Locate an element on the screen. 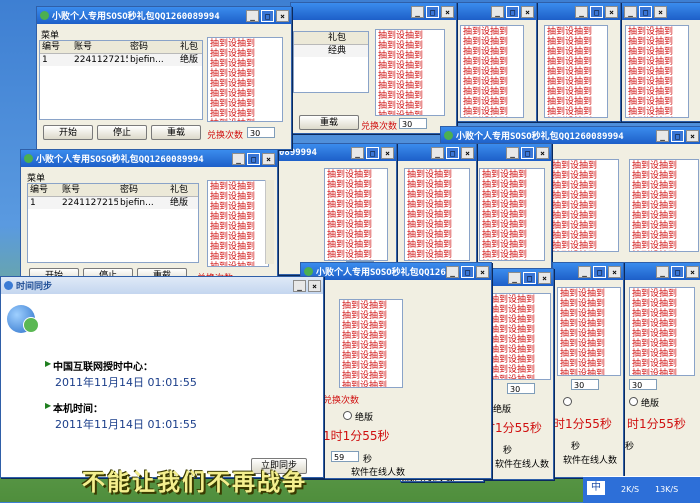 The width and height of the screenshot is (700, 503). title-bar: 时间同步 _ × is located at coordinates (162, 285).